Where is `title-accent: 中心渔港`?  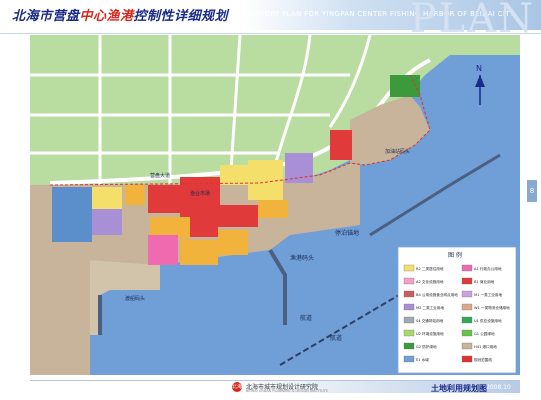
title-accent: 中心渔港 is located at coordinates (106, 16).